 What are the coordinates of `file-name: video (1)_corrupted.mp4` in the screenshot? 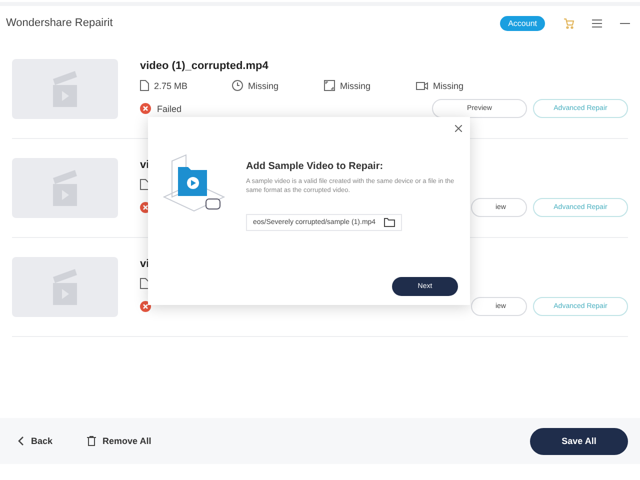 It's located at (205, 66).